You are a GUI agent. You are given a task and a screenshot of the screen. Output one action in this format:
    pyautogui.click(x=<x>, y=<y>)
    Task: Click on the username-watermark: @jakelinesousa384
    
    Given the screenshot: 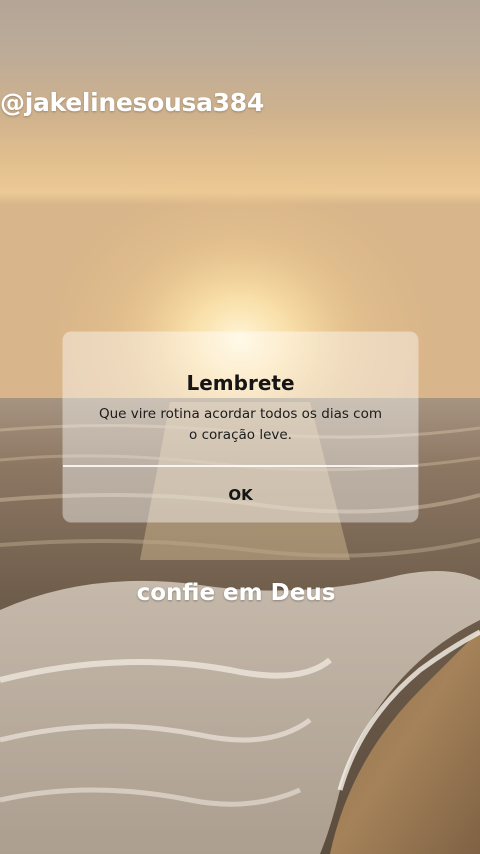 What is the action you would take?
    pyautogui.click(x=132, y=102)
    